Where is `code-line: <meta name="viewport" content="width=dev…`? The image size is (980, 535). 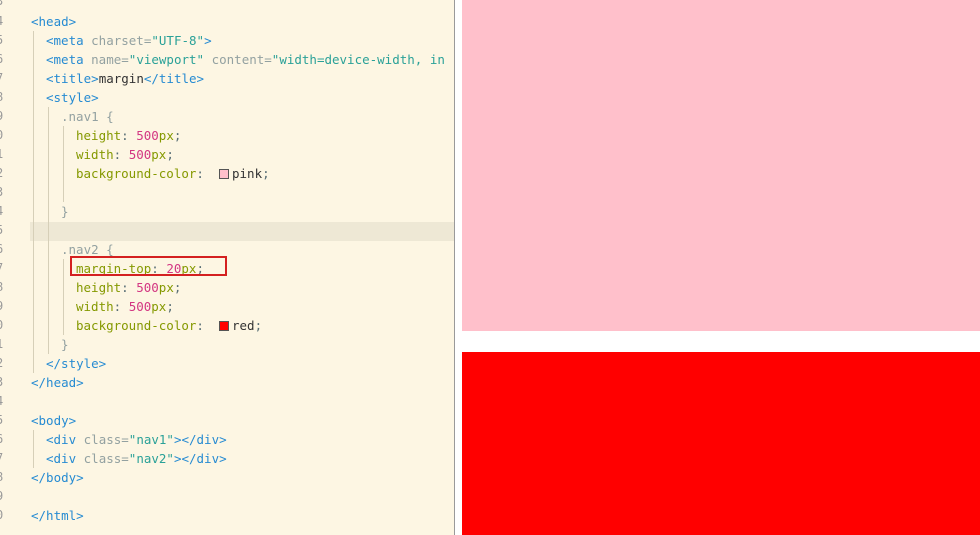 code-line: <meta name="viewport" content="width=dev… is located at coordinates (245, 59).